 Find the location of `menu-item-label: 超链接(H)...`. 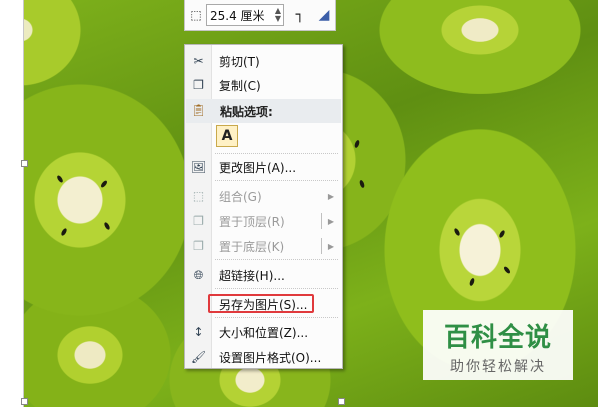

menu-item-label: 超链接(H)... is located at coordinates (252, 275).